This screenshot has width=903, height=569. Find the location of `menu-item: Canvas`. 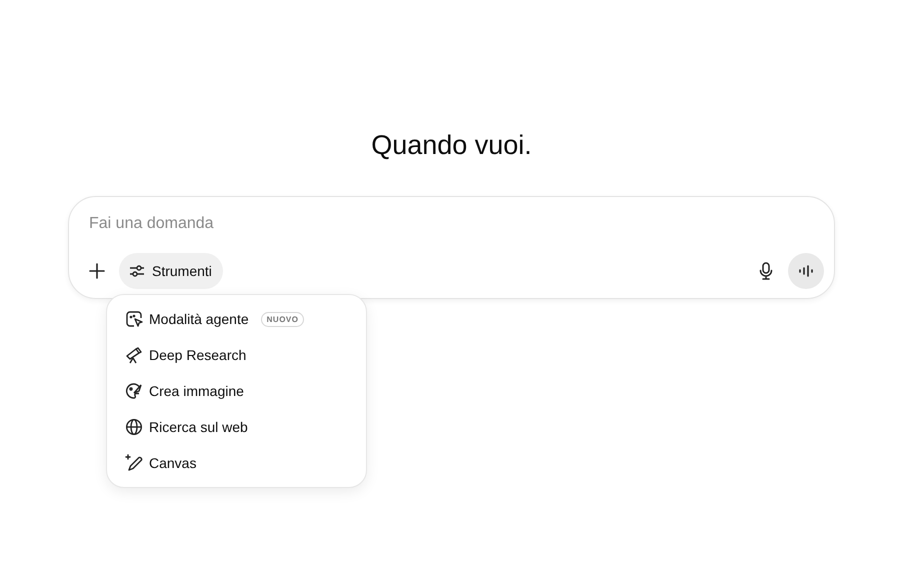

menu-item: Canvas is located at coordinates (236, 463).